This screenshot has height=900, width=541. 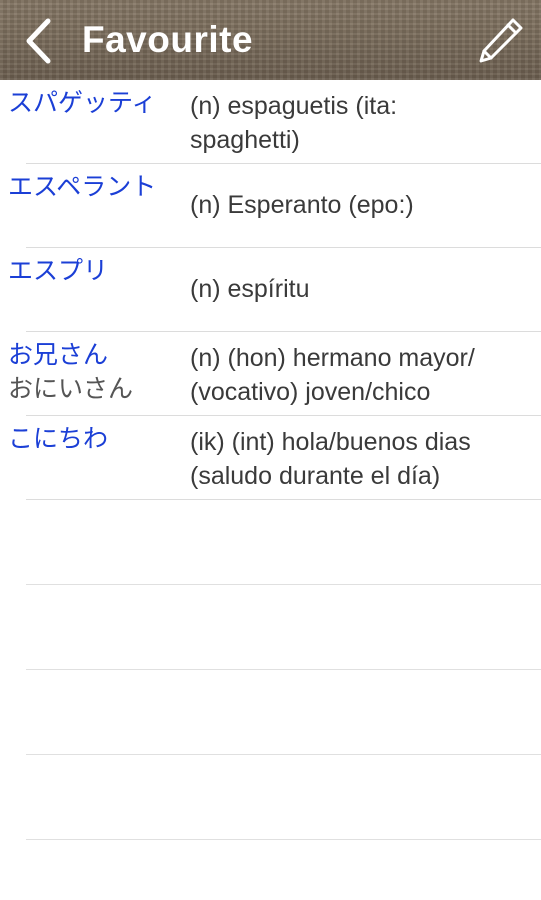 I want to click on page-title: Favourite, so click(x=168, y=39).